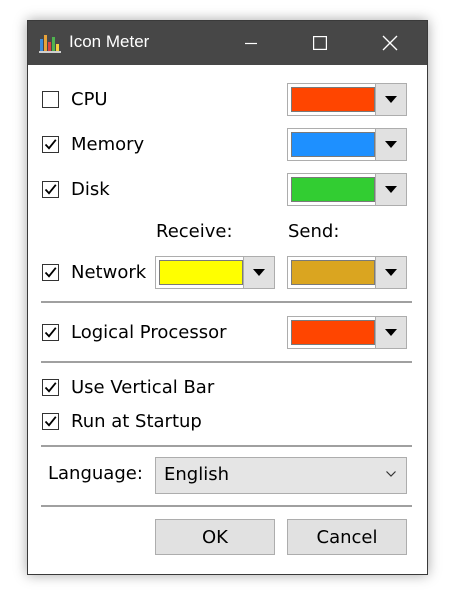  I want to click on cpu-checkbox-row: CPU, so click(75, 99).